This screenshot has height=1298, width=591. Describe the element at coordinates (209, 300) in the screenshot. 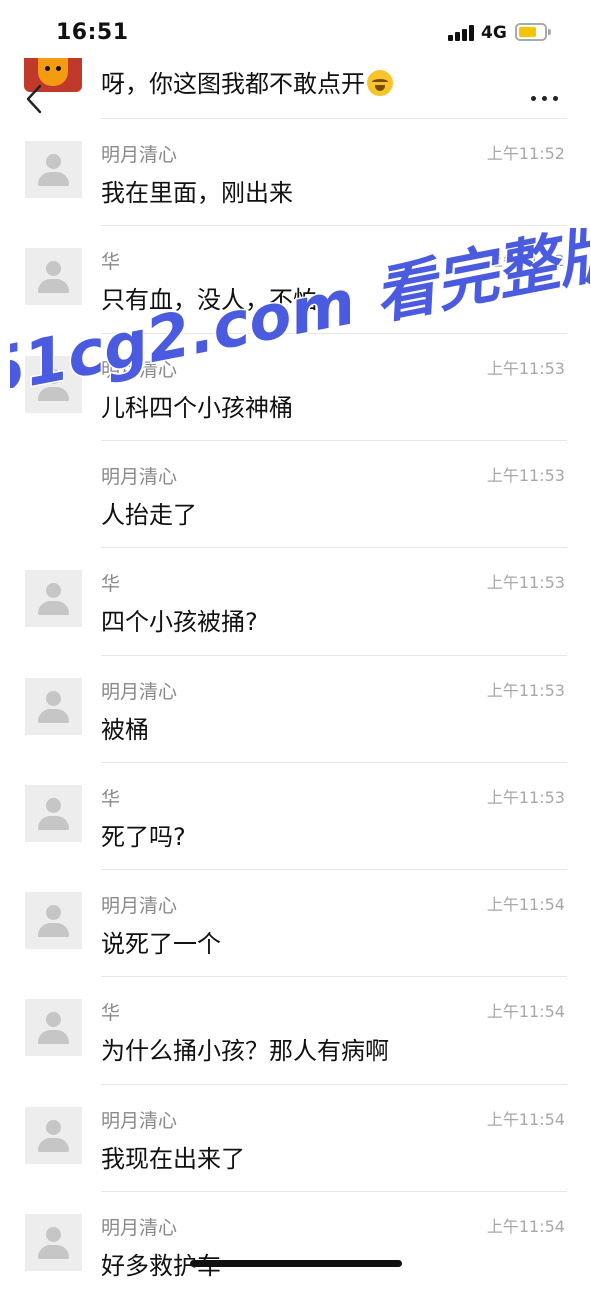

I see `message-text: 只有血，没人，不怕` at that location.